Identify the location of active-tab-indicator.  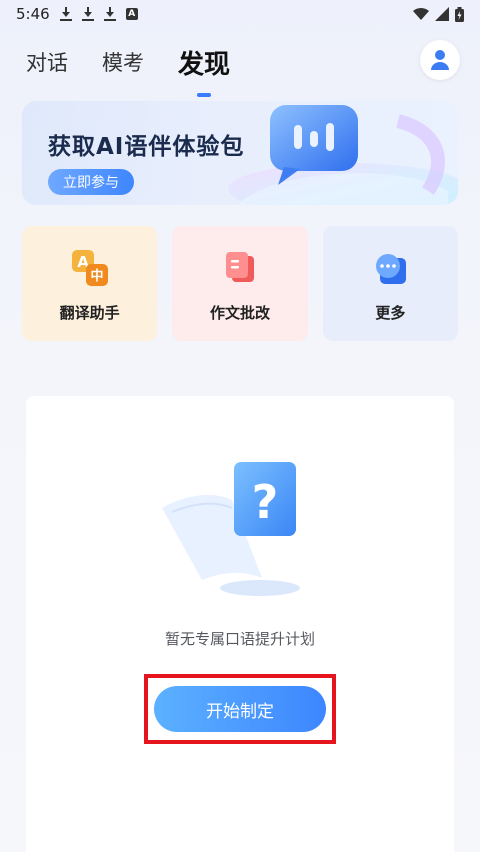
(204, 94).